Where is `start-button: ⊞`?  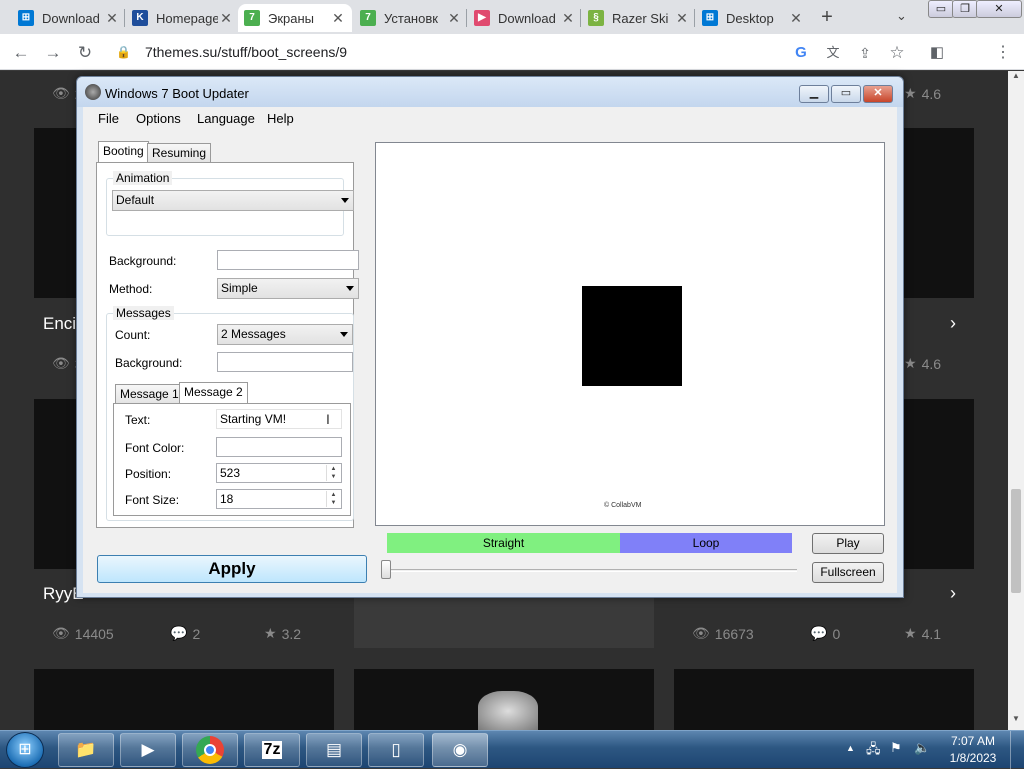 start-button: ⊞ is located at coordinates (25, 750).